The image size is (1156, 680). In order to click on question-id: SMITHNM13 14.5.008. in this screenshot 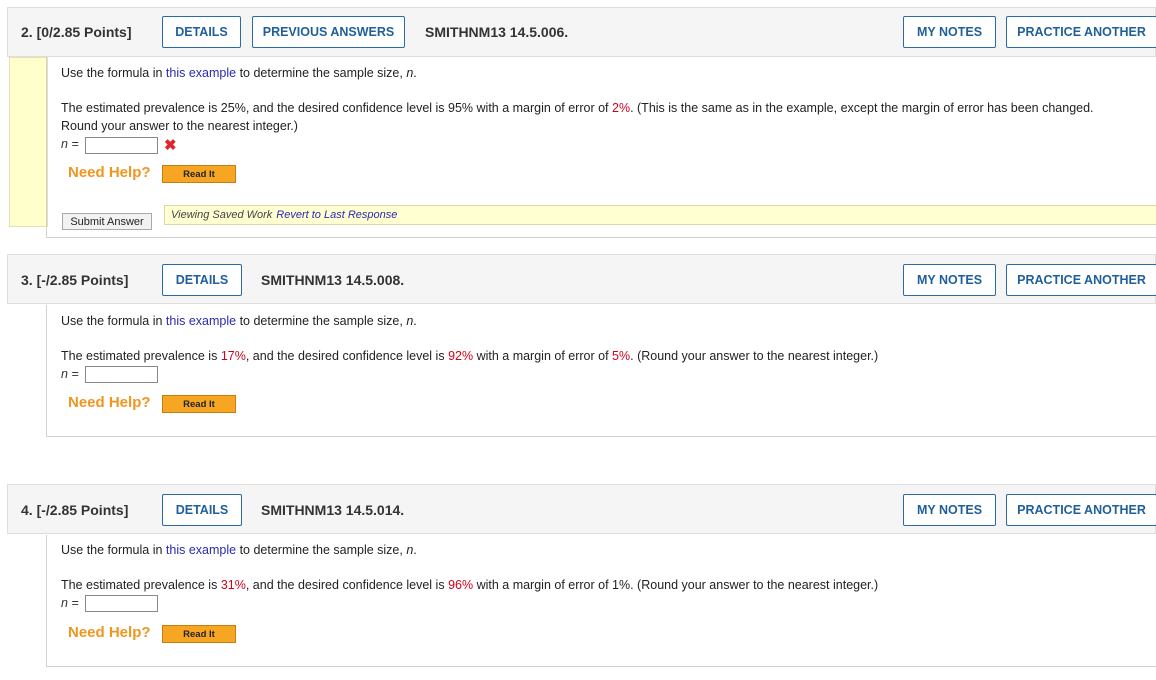, I will do `click(333, 280)`.